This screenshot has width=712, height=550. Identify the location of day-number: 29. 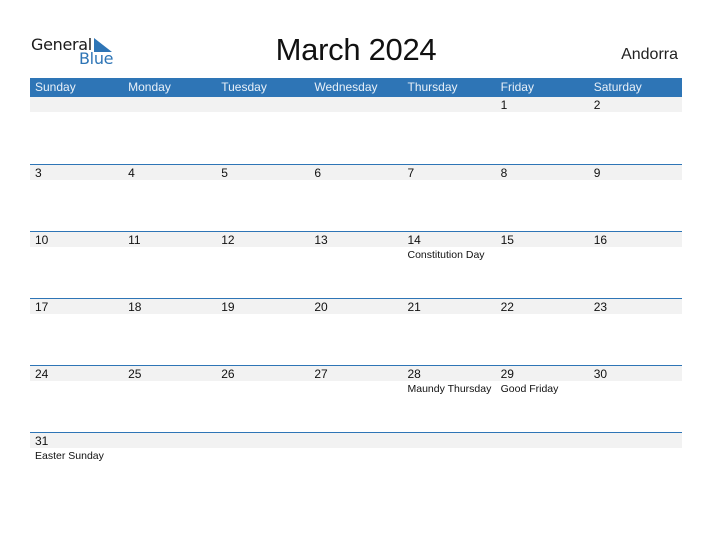
(507, 374).